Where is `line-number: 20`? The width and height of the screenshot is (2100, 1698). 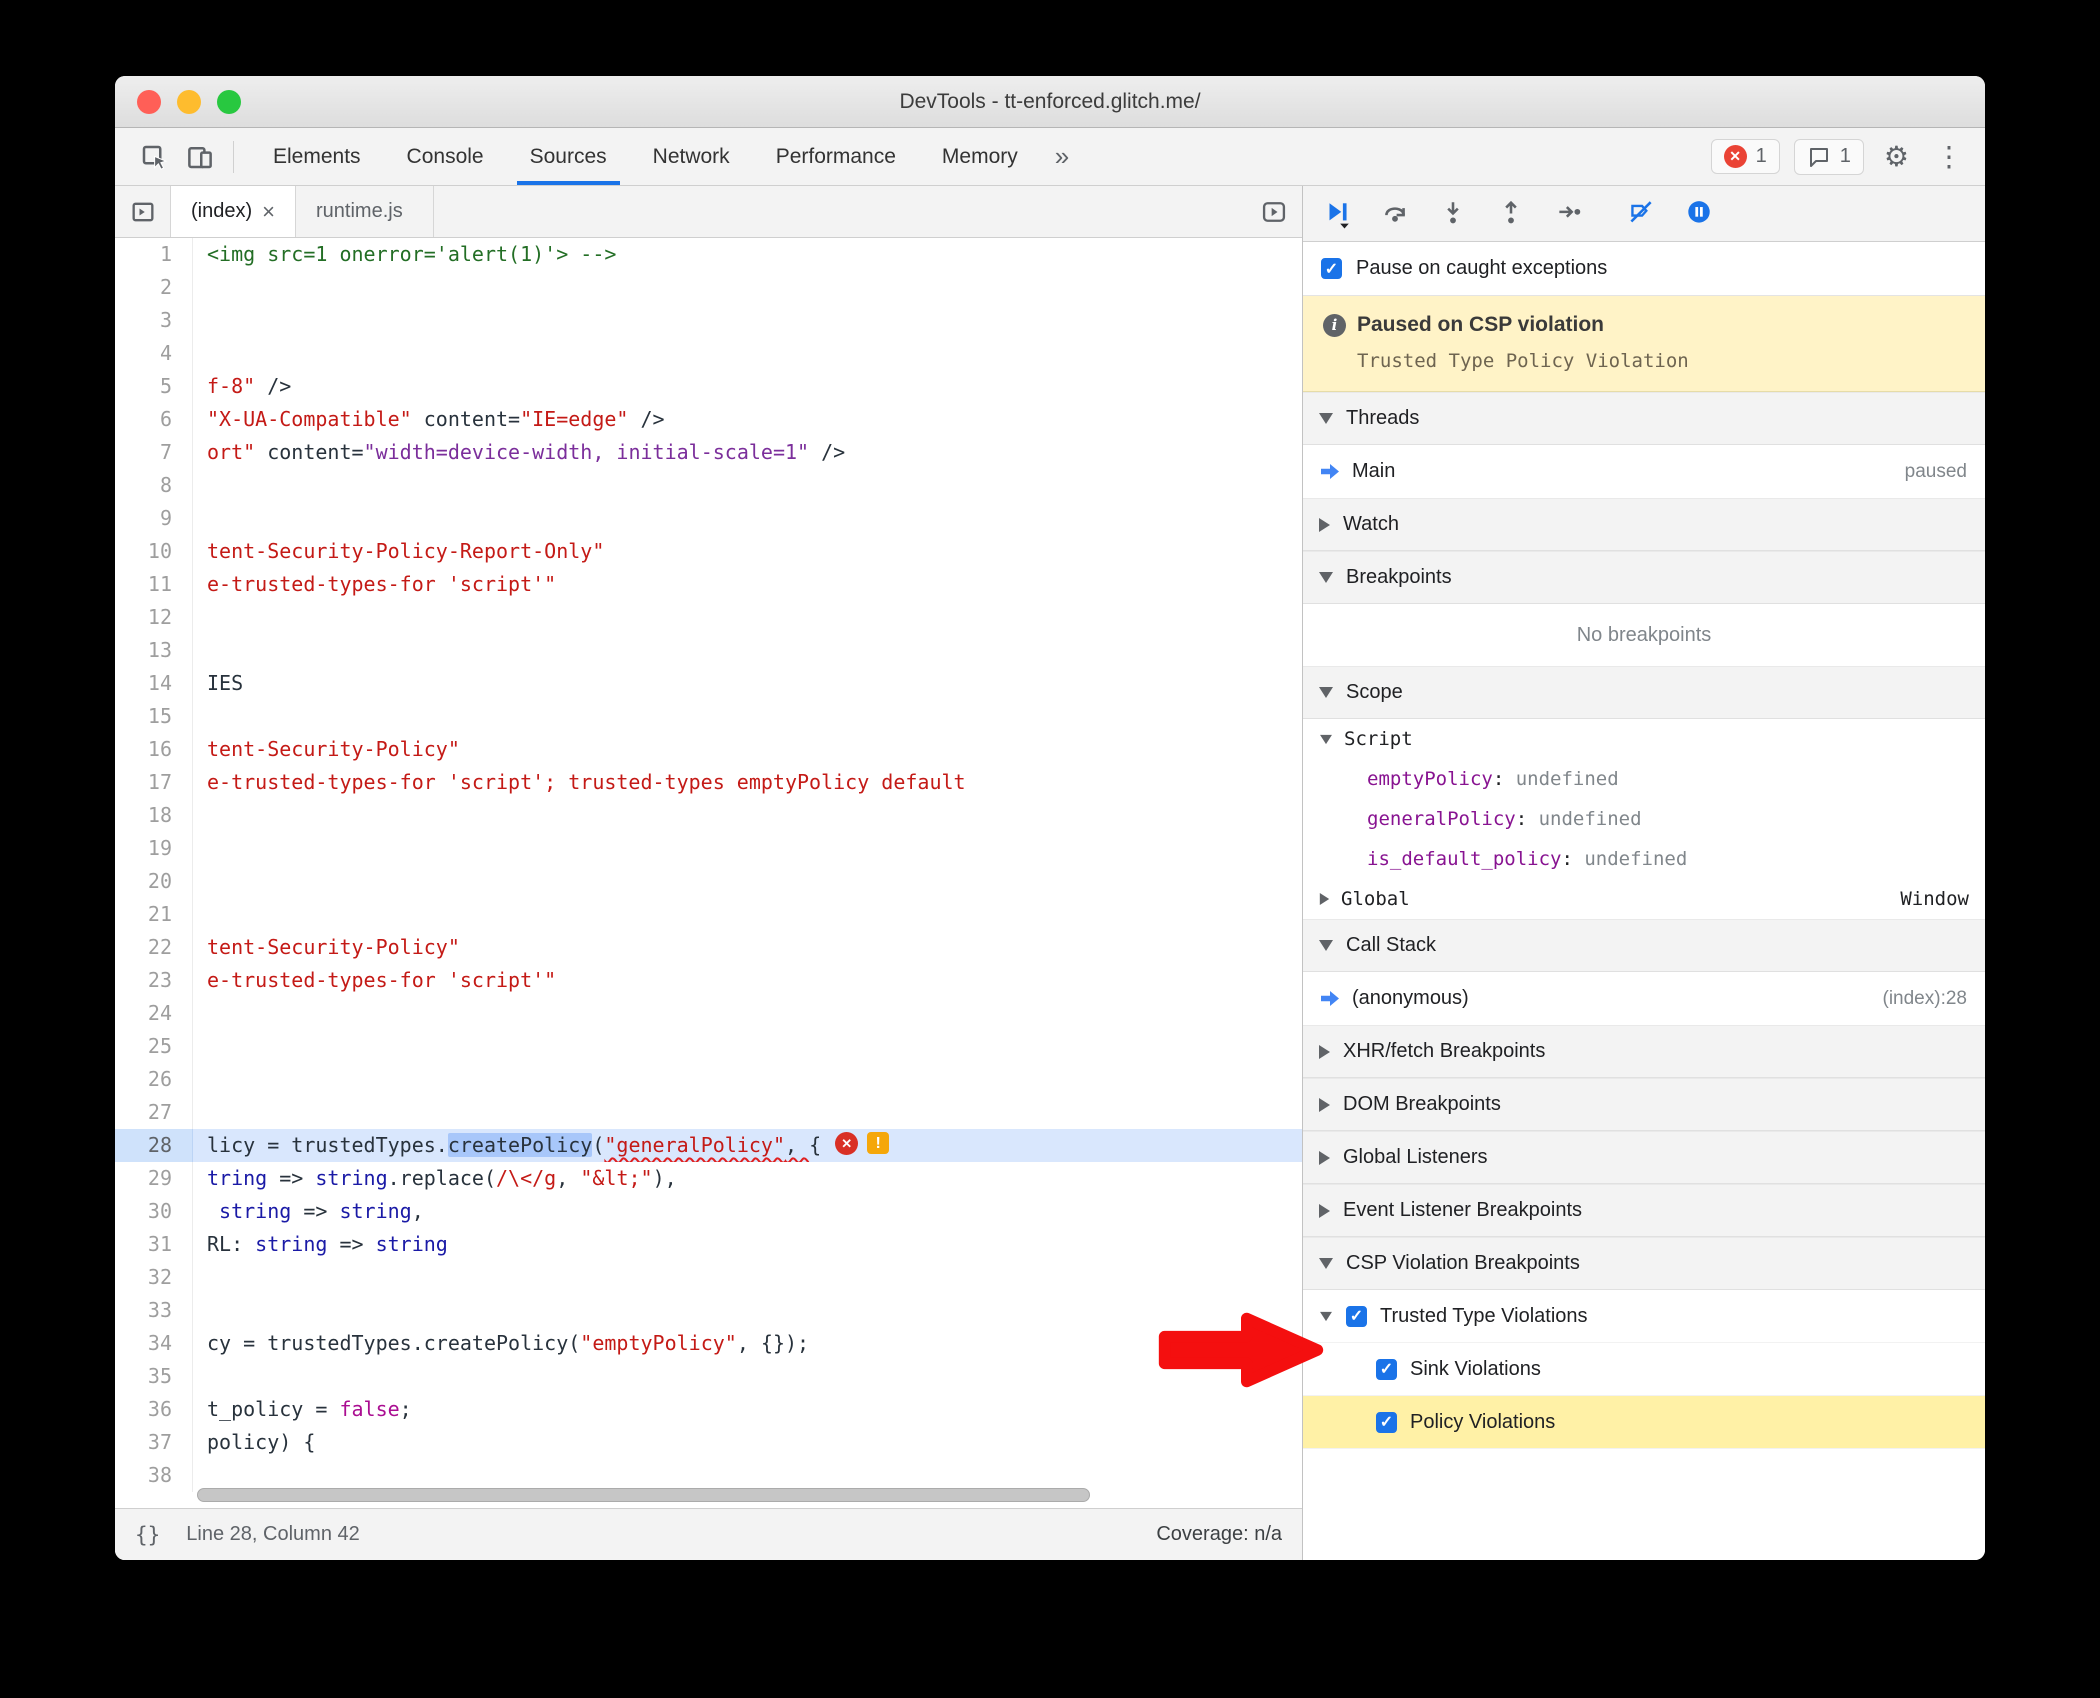
line-number: 20 is located at coordinates (154, 881).